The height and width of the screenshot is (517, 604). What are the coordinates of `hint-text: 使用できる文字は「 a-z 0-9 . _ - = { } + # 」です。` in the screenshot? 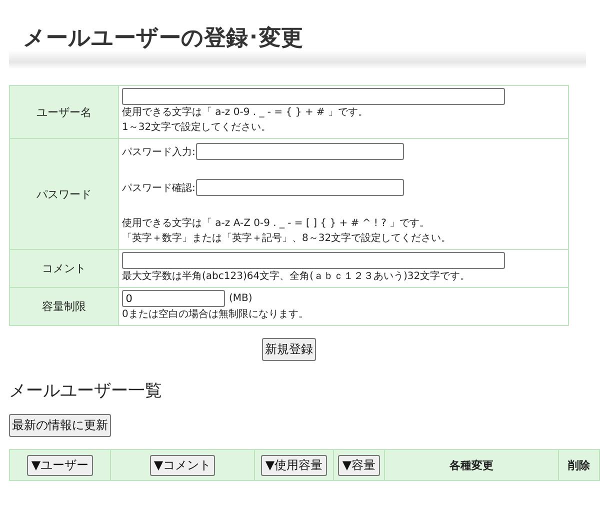 It's located at (245, 113).